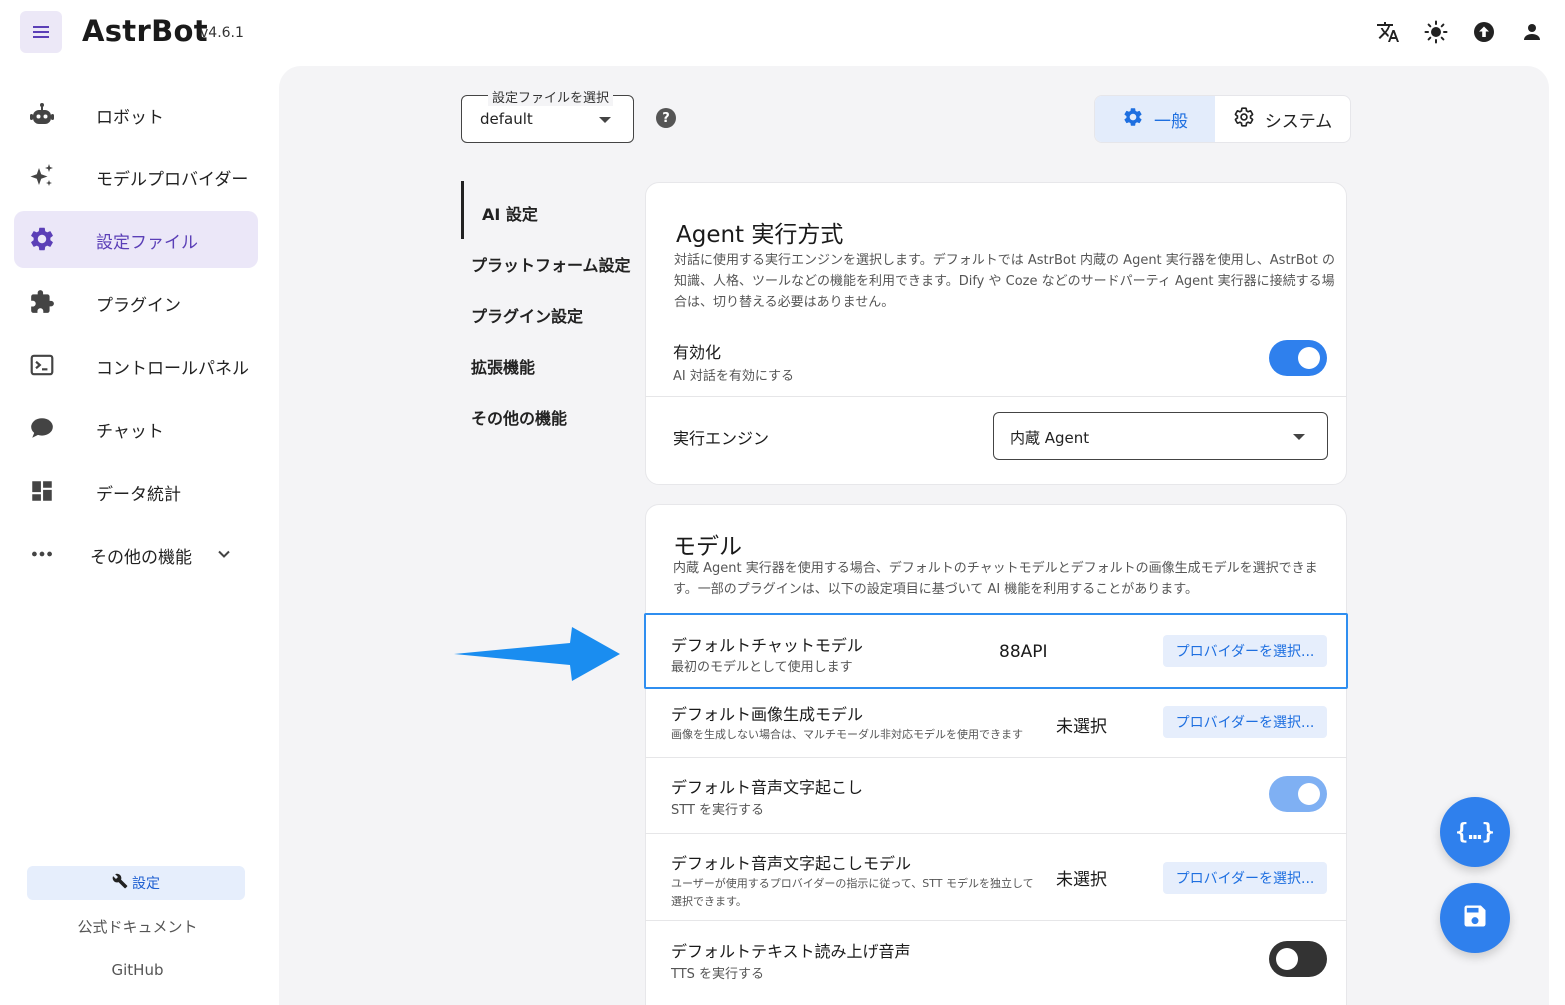 The width and height of the screenshot is (1565, 1005). I want to click on section-nav-other: その他の機能, so click(519, 417).